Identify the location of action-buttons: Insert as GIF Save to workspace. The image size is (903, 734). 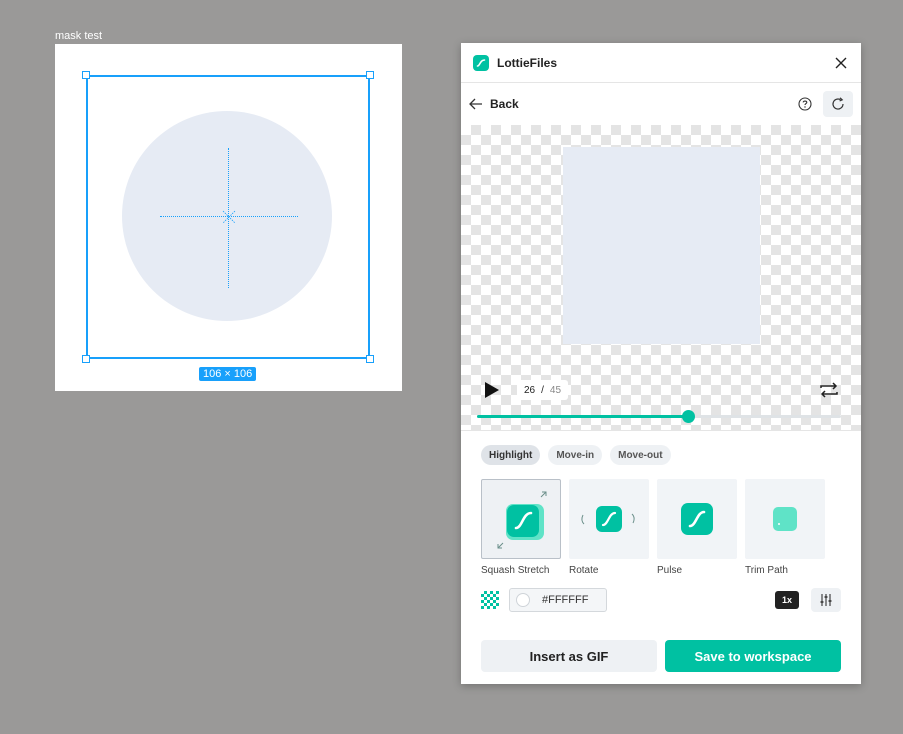
(661, 656).